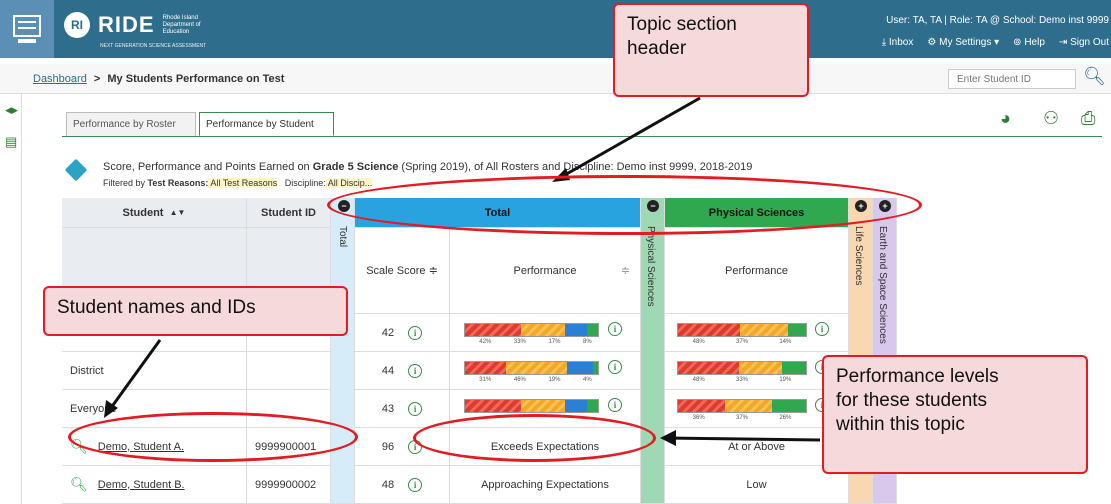 The width and height of the screenshot is (1111, 504). I want to click on arrow-performance, so click(742, 439).